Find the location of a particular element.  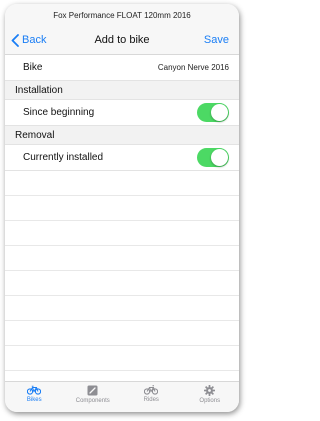

currently-installed-row: Currently installed is located at coordinates (122, 158).